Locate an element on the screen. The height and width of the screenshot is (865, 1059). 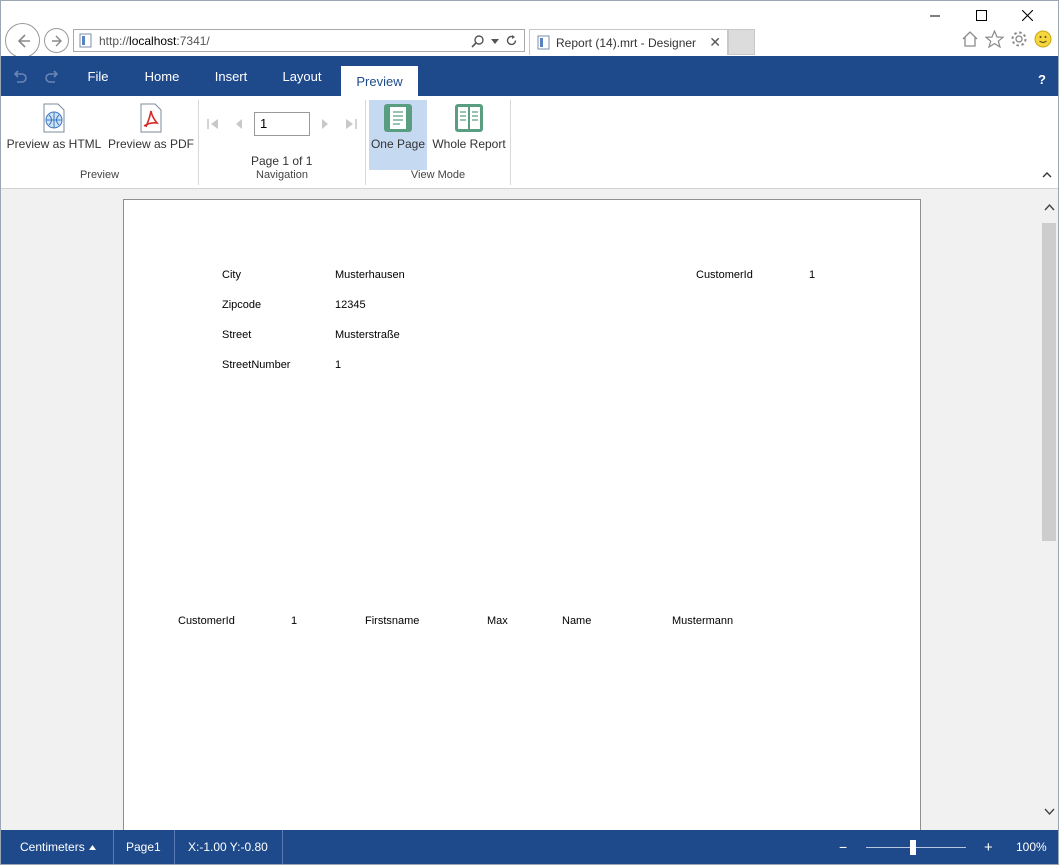
smiley-feedback-icon is located at coordinates (1043, 39).